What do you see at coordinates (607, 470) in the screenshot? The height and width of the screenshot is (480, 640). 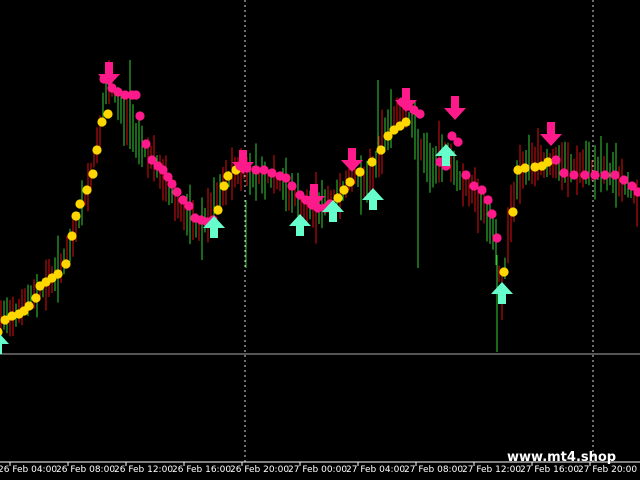 I see `x-tick-label: 27 Feb 20:00` at bounding box center [607, 470].